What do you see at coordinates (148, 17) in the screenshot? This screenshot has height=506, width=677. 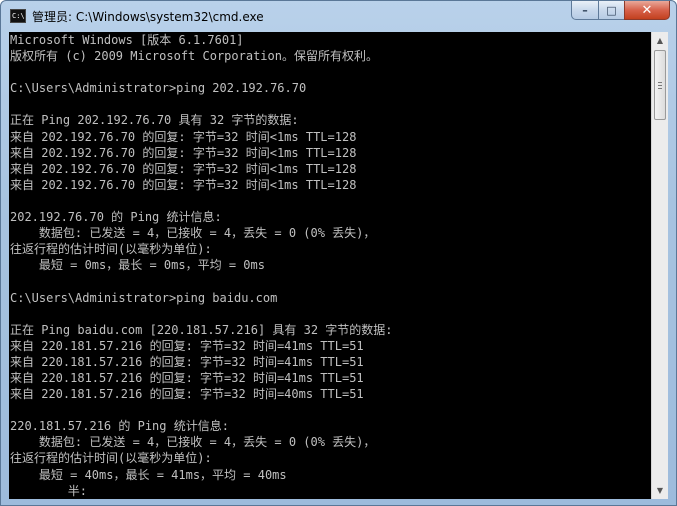 I see `window-title: 管理员: C:\Windows\system32\cmd.exe` at bounding box center [148, 17].